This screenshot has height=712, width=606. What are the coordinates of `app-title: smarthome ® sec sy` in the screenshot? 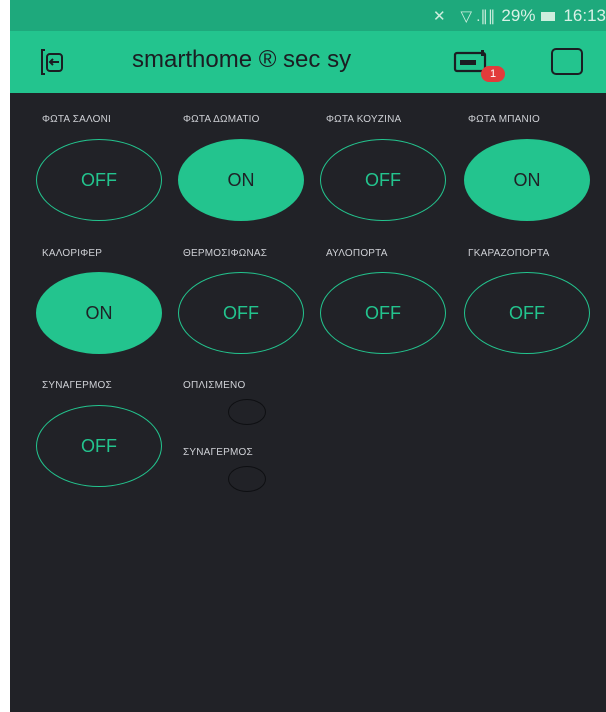 It's located at (242, 59).